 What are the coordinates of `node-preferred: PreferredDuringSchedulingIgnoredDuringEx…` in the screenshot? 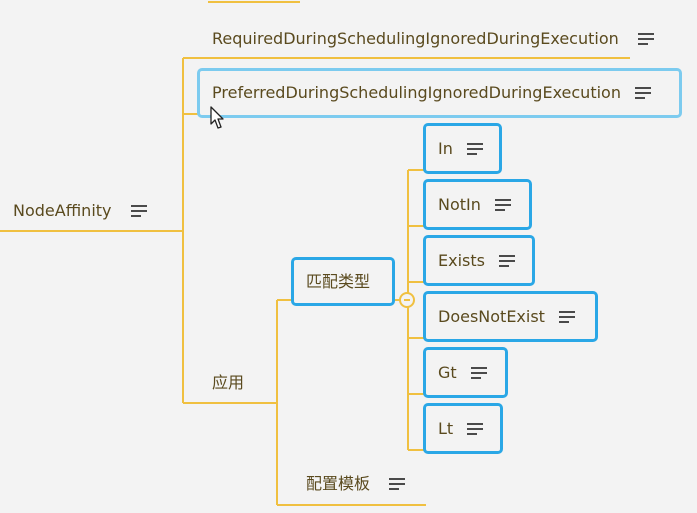 It's located at (439, 93).